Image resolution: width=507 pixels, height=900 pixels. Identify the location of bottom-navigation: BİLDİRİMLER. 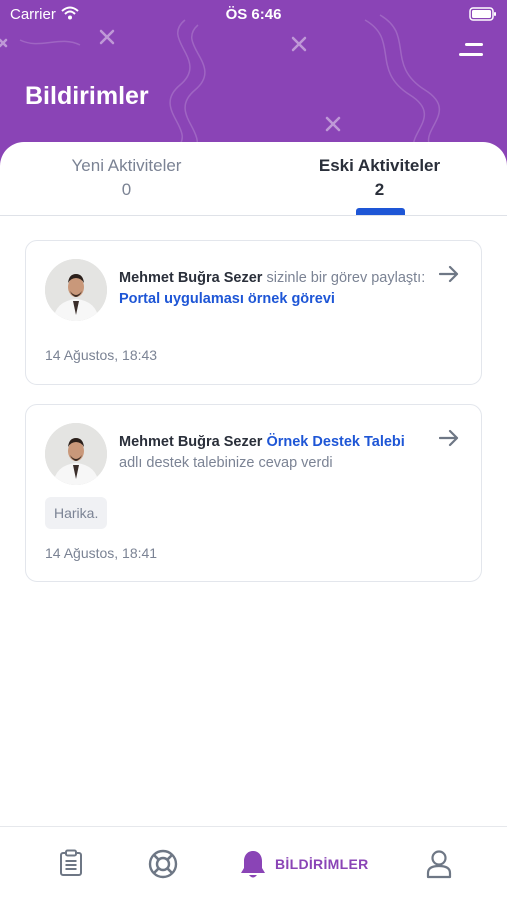
(253, 863).